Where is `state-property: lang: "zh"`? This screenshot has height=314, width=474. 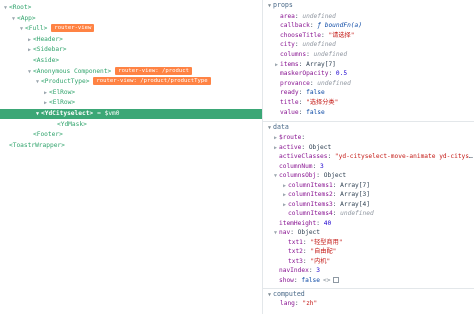 state-property: lang: "zh" is located at coordinates (368, 304).